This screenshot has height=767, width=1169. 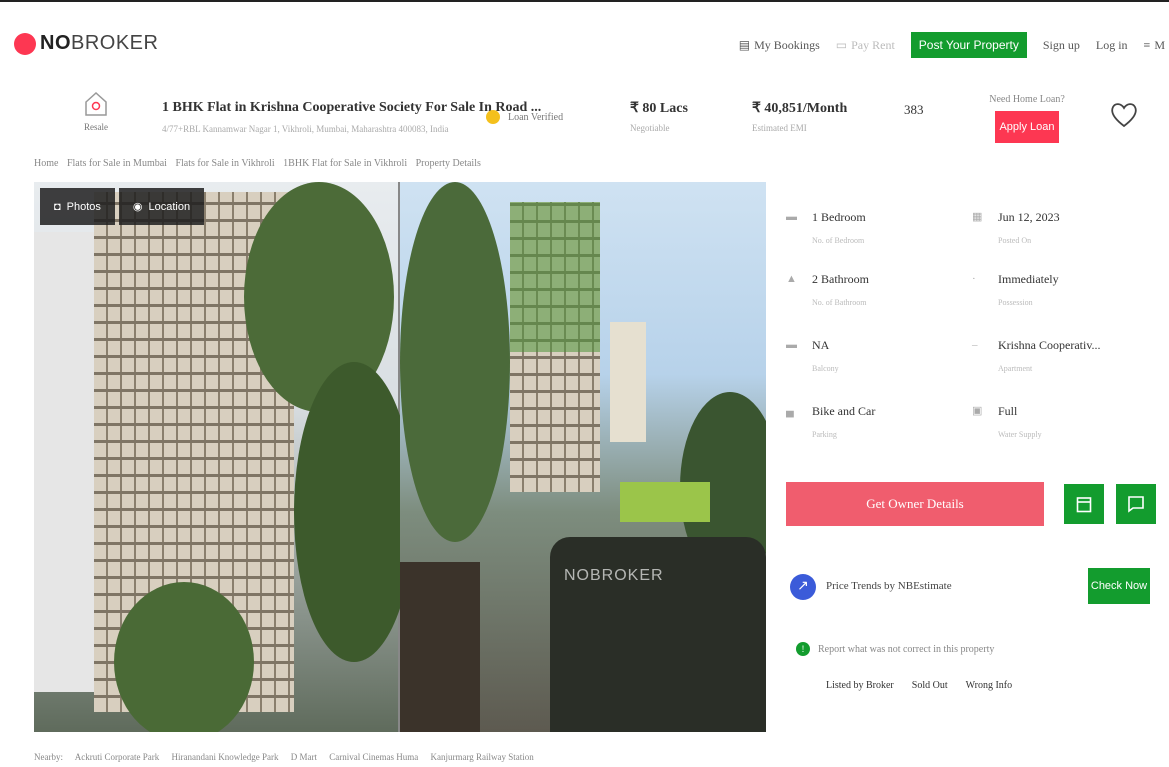 What do you see at coordinates (1008, 411) in the screenshot?
I see `spec-value: Full` at bounding box center [1008, 411].